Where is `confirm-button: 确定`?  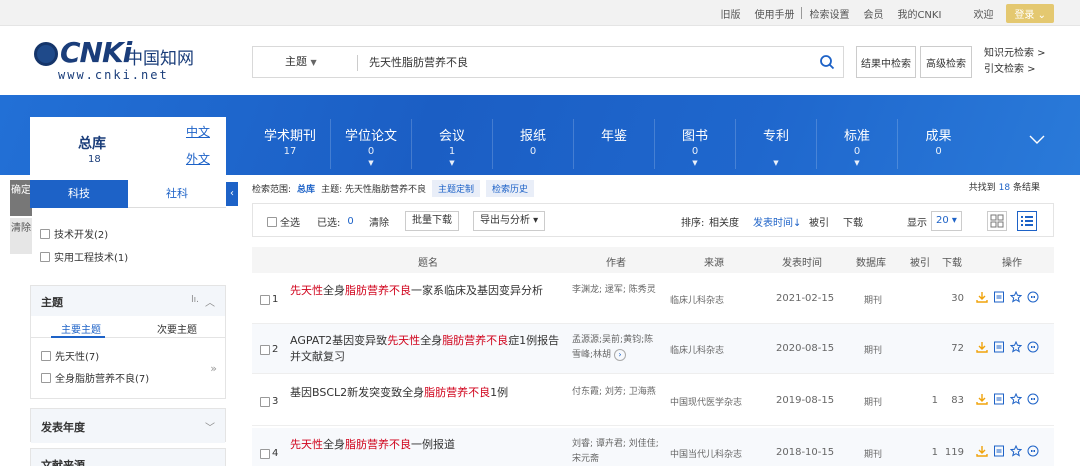 confirm-button: 确定 is located at coordinates (21, 198).